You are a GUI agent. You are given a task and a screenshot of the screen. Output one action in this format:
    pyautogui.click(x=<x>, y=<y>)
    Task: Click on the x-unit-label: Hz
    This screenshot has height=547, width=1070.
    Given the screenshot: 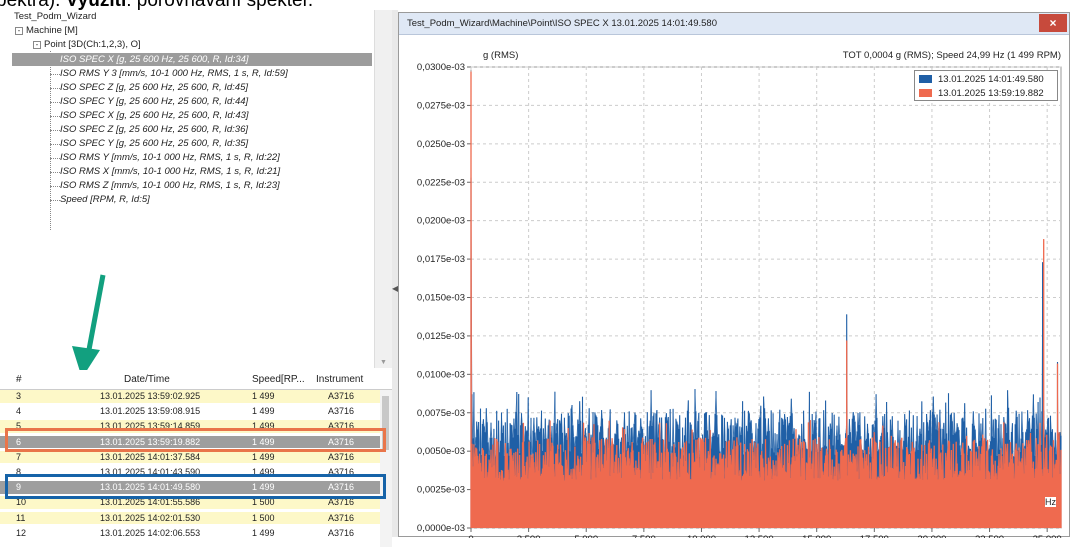 What is the action you would take?
    pyautogui.click(x=1050, y=502)
    